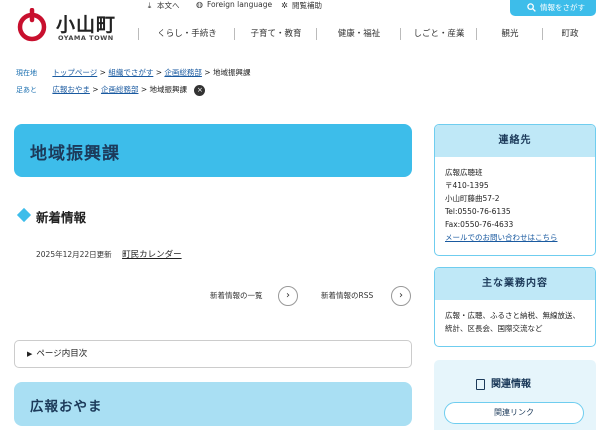 The image size is (600, 430). I want to click on contact-line: Tel:0550-76-6135, so click(478, 211).